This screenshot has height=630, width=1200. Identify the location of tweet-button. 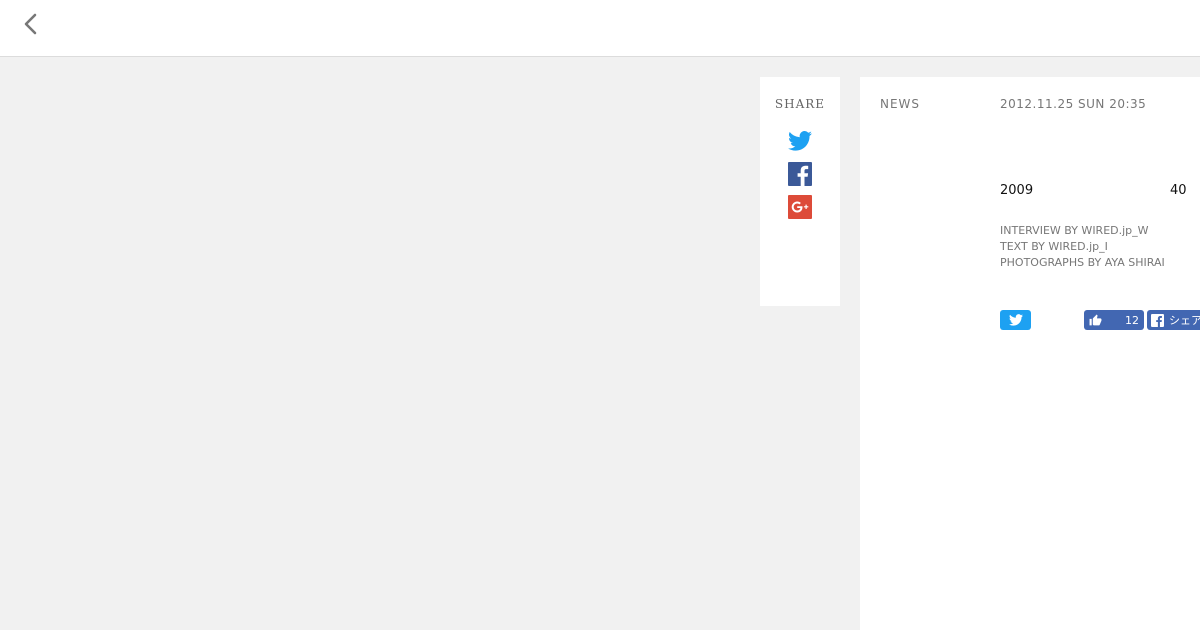
(1015, 320).